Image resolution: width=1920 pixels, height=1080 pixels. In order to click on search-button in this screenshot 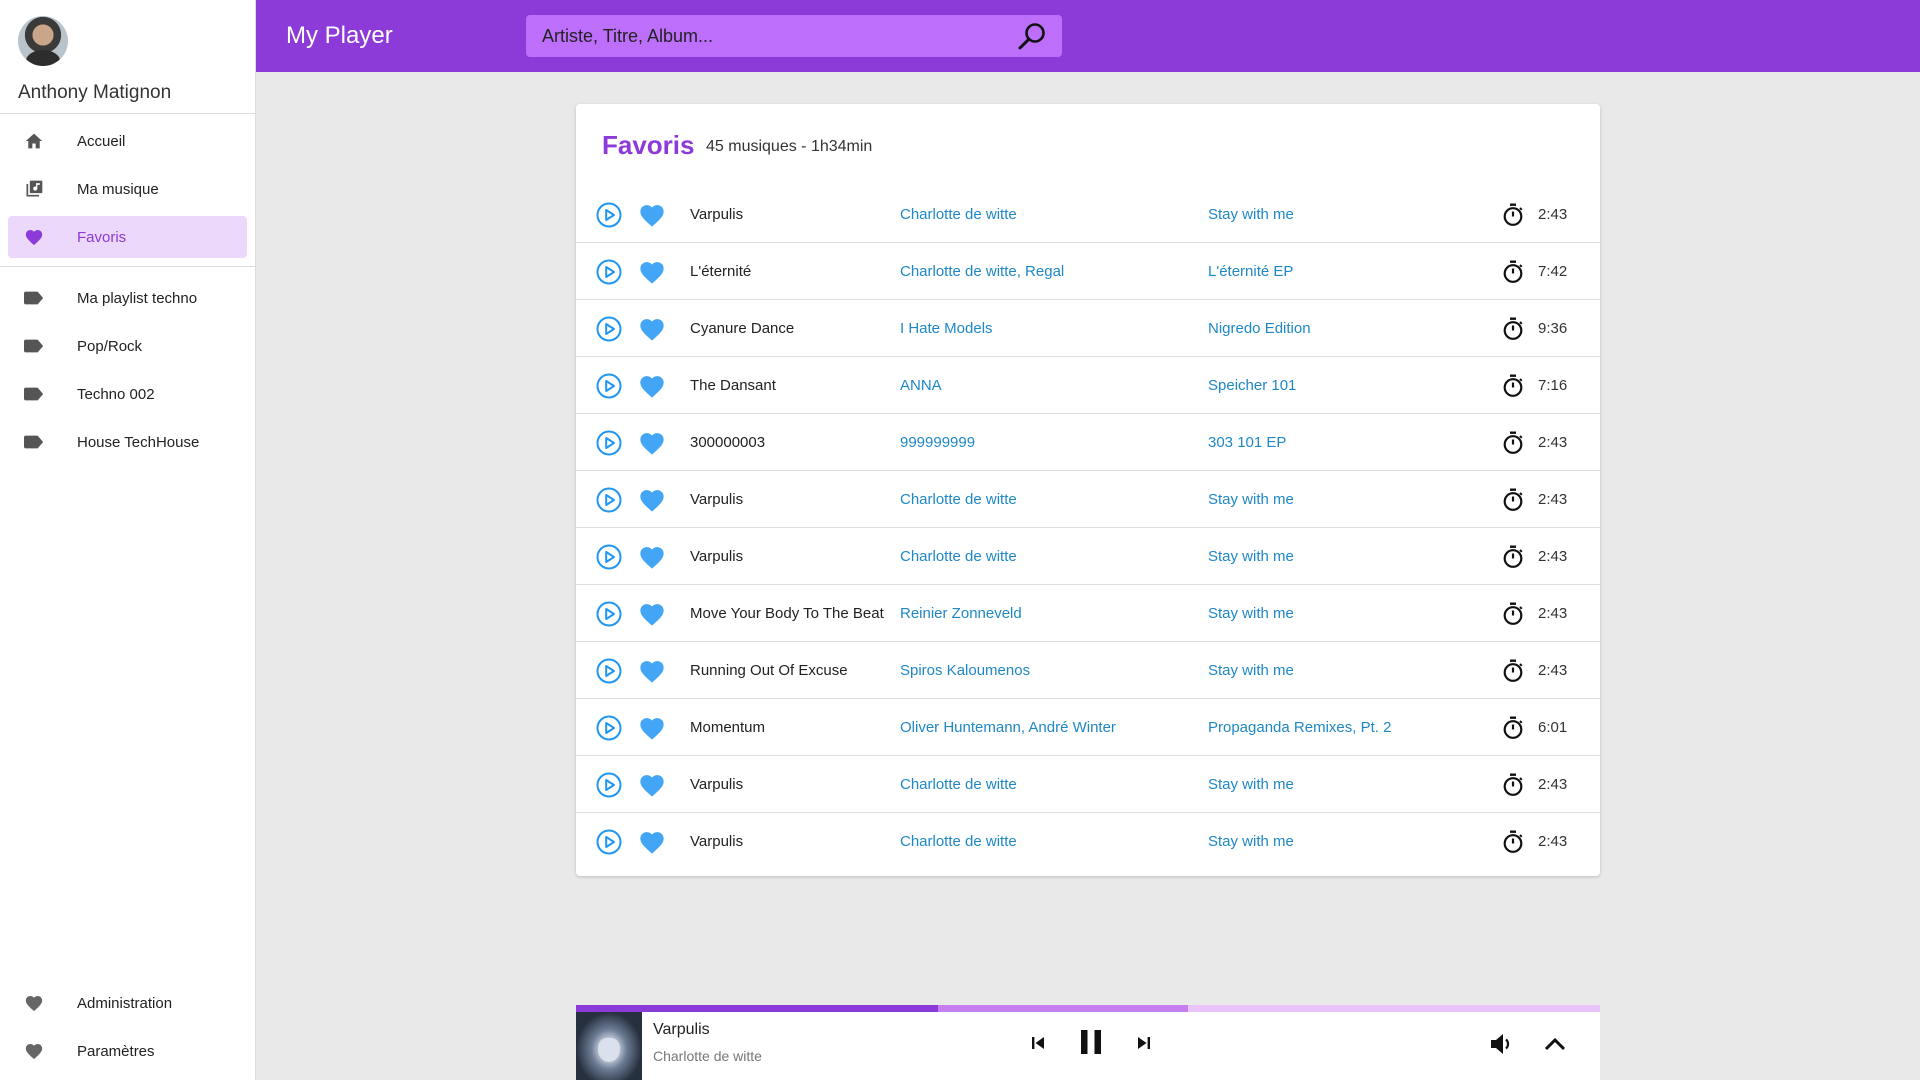, I will do `click(1032, 36)`.